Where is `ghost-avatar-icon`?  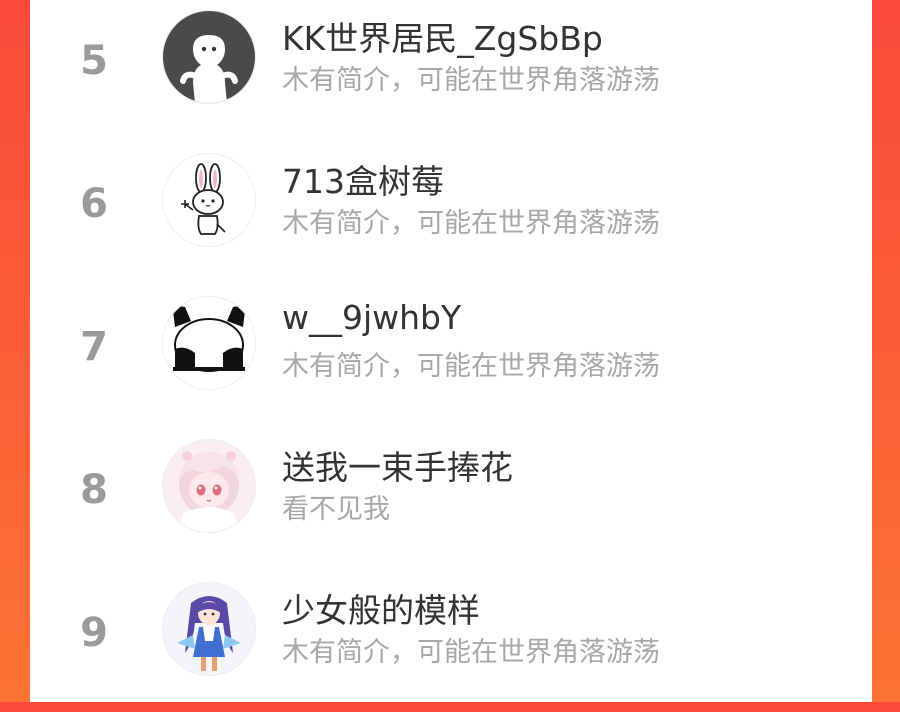
ghost-avatar-icon is located at coordinates (209, 57).